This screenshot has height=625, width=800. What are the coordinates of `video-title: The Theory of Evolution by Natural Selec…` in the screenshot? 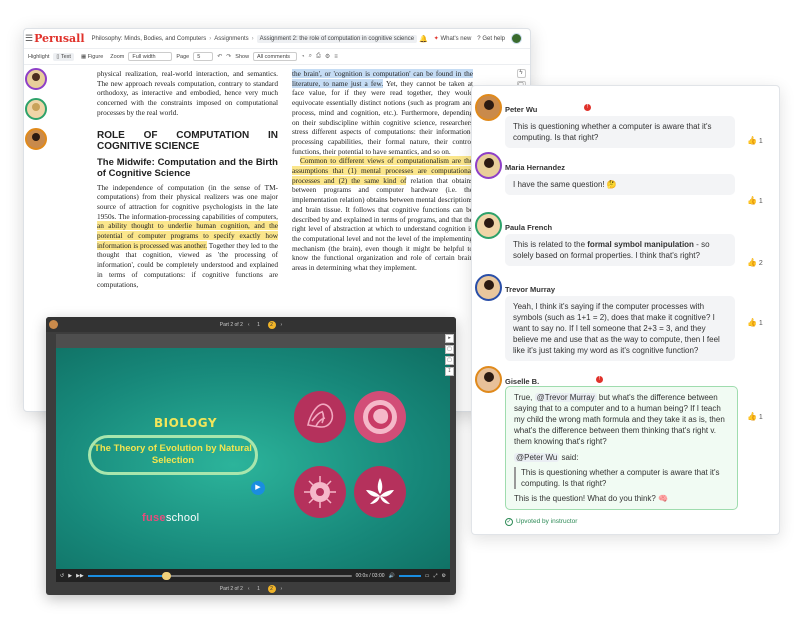 It's located at (173, 455).